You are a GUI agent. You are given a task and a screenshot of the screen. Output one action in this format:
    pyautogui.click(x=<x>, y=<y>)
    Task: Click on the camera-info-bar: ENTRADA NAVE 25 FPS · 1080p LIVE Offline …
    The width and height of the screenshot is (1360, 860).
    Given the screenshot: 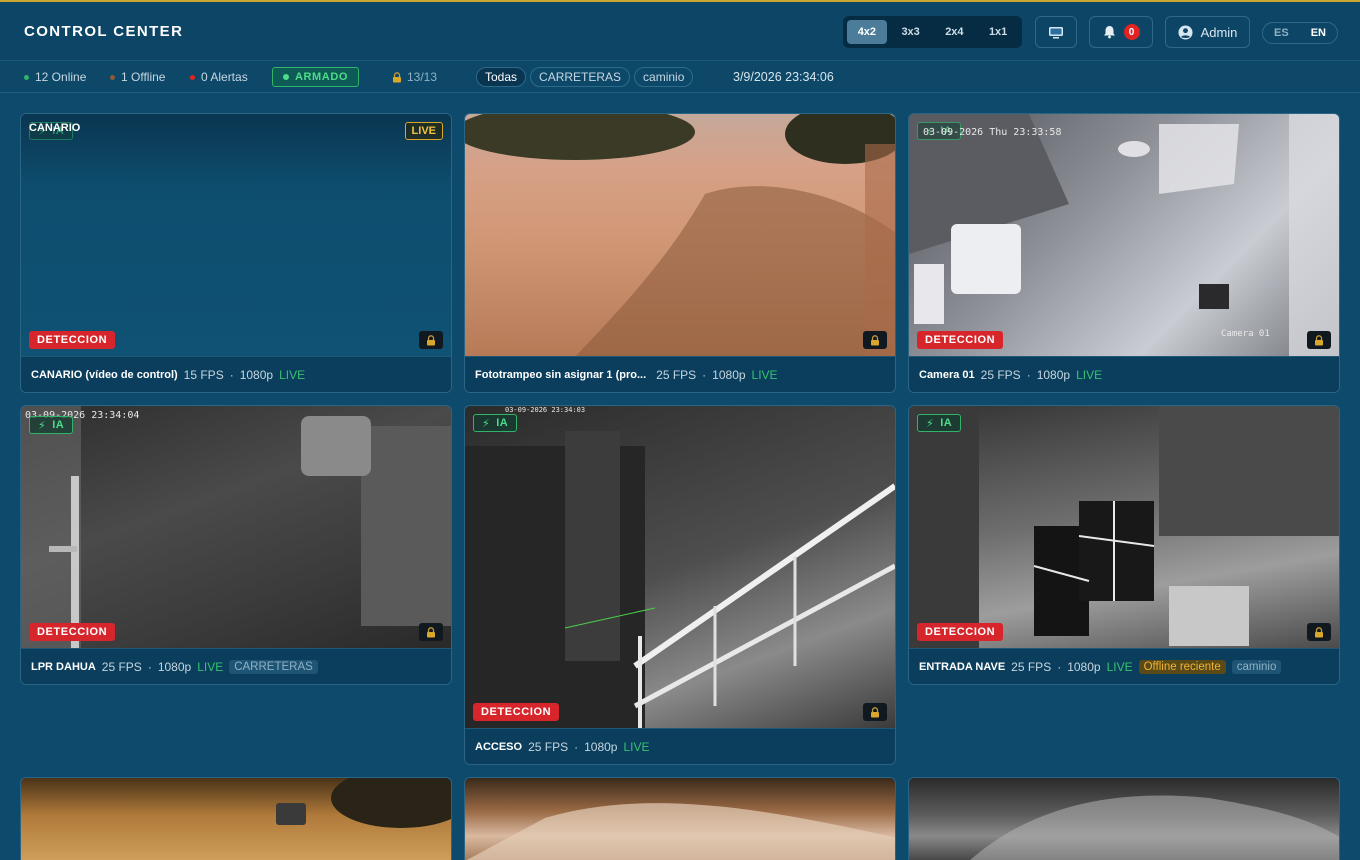 What is the action you would take?
    pyautogui.click(x=1124, y=666)
    